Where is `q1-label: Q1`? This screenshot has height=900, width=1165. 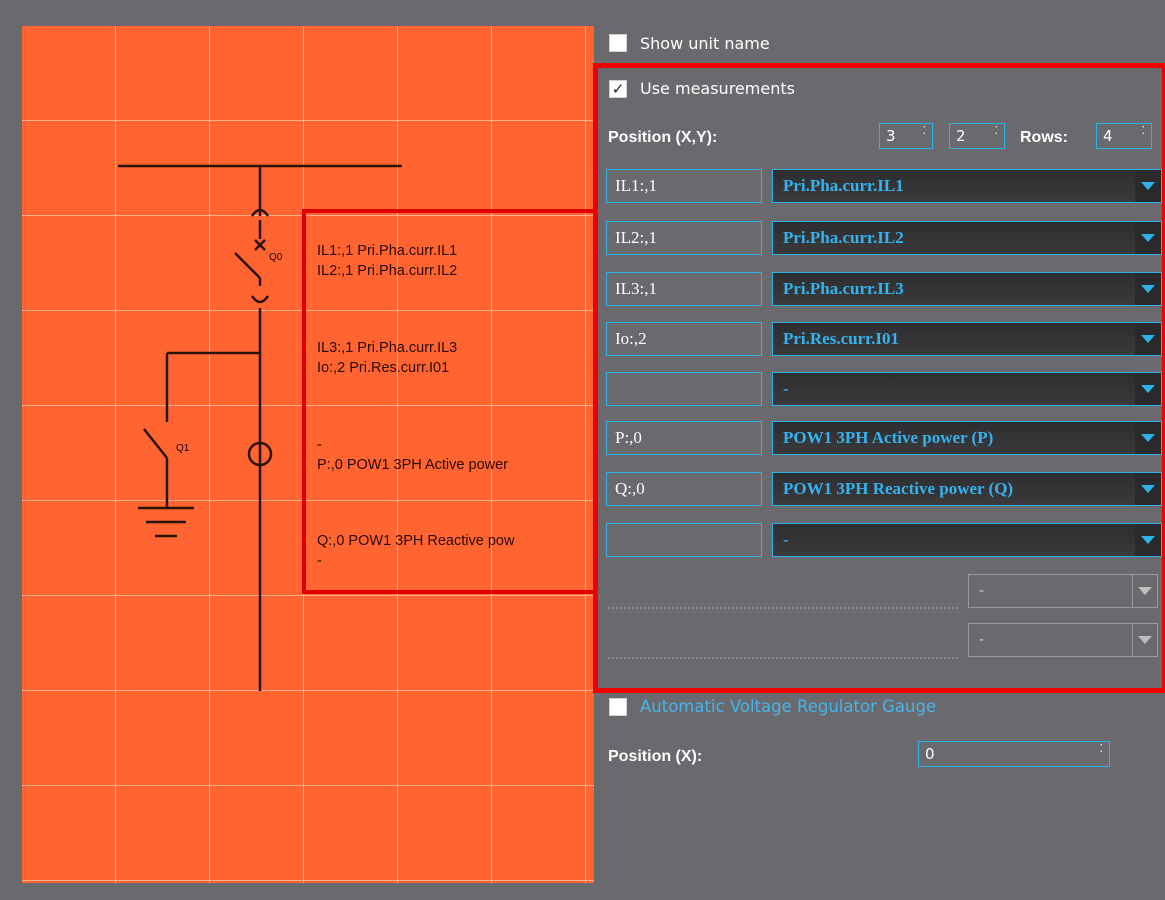
q1-label: Q1 is located at coordinates (183, 448).